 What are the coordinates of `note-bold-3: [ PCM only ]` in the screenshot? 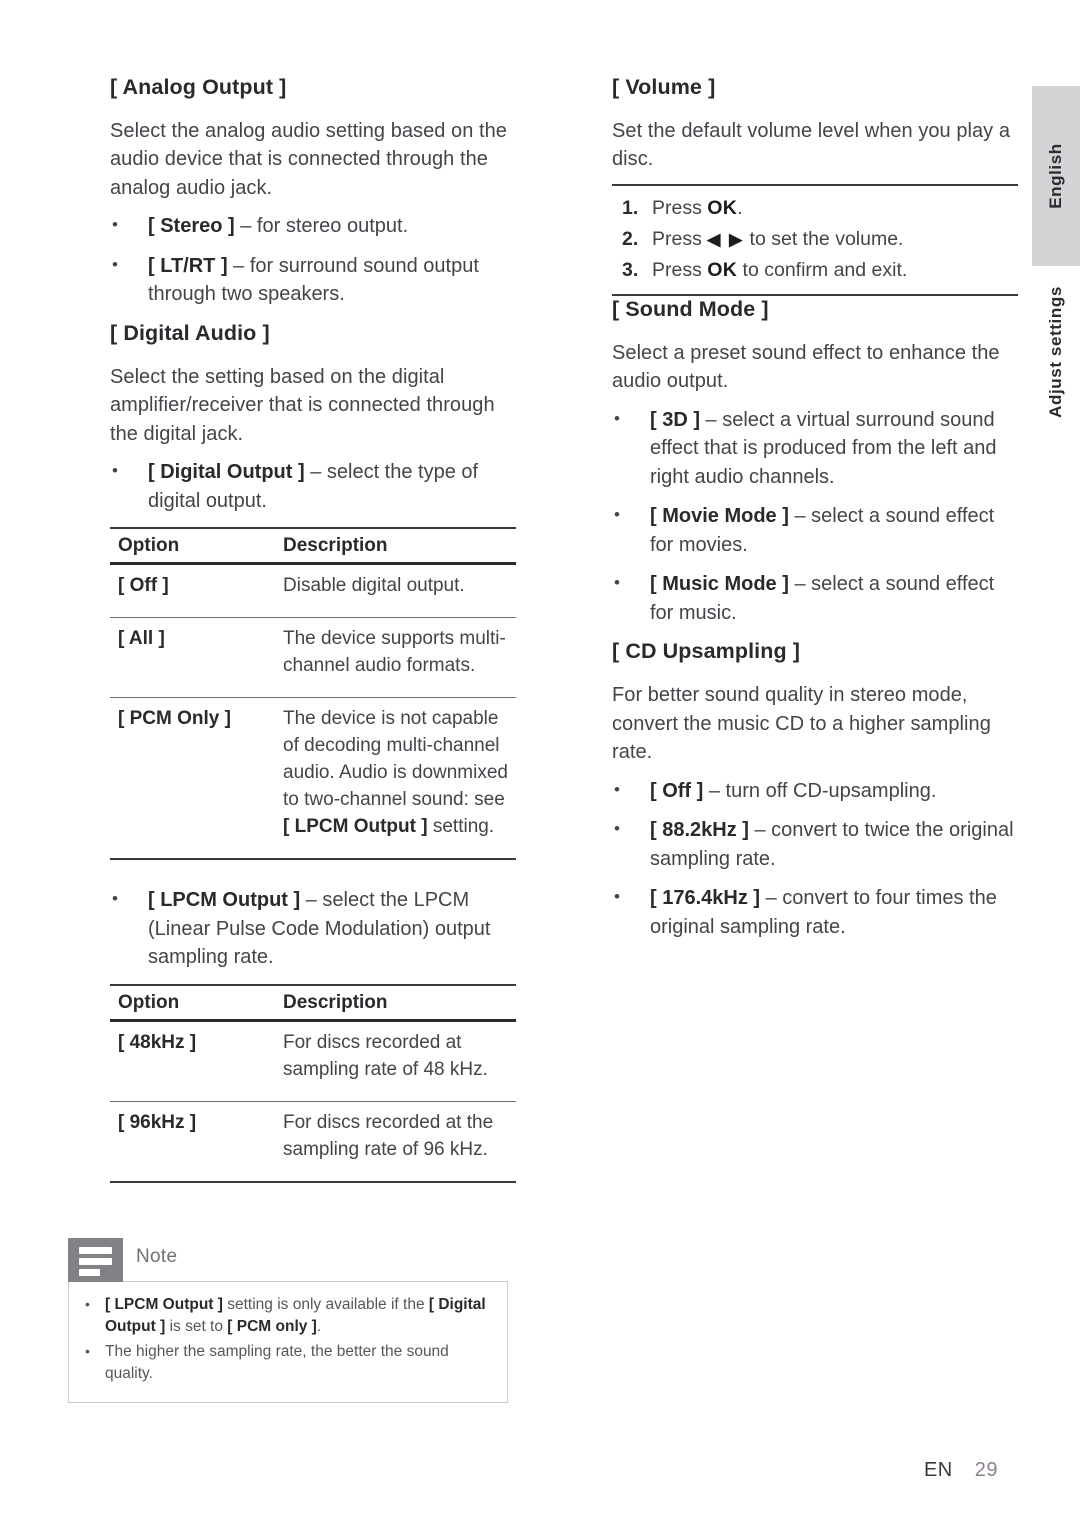 It's located at (272, 1326).